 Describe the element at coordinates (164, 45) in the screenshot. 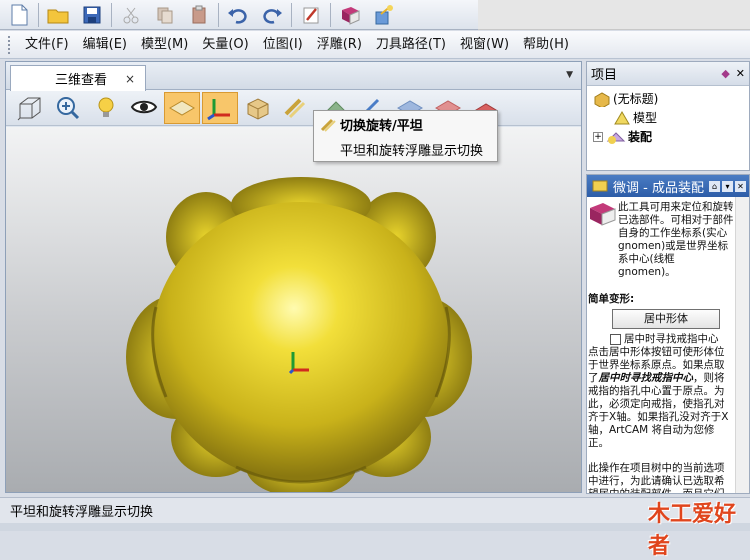

I see `menu-model: 模型(M)` at that location.